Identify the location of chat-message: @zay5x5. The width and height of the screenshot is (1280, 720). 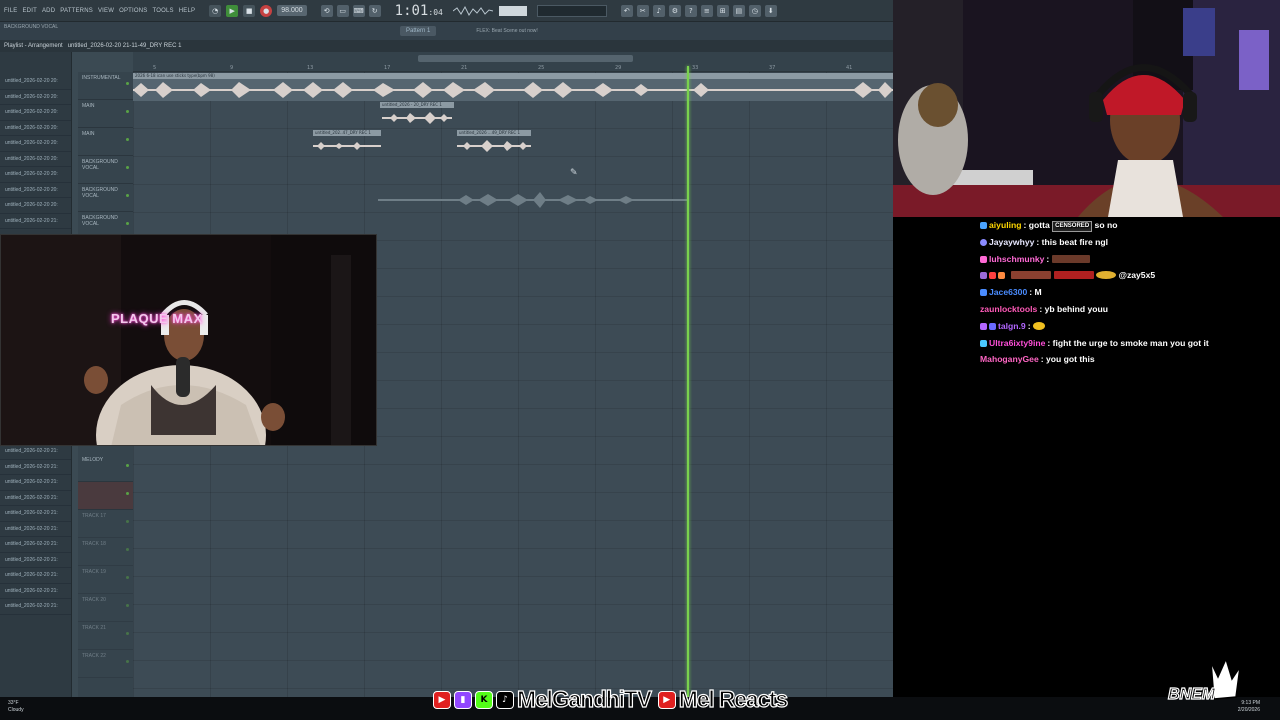
(1125, 275).